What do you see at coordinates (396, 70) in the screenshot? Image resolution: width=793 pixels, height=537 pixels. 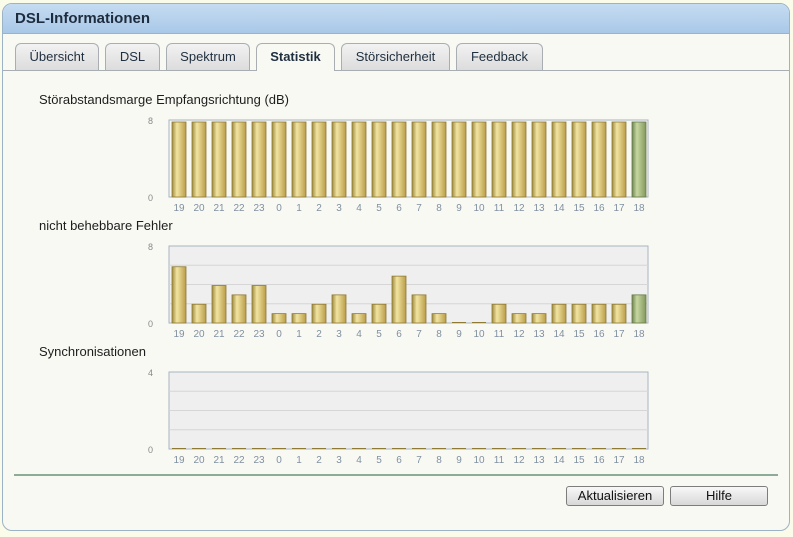 I see `tab-divider` at bounding box center [396, 70].